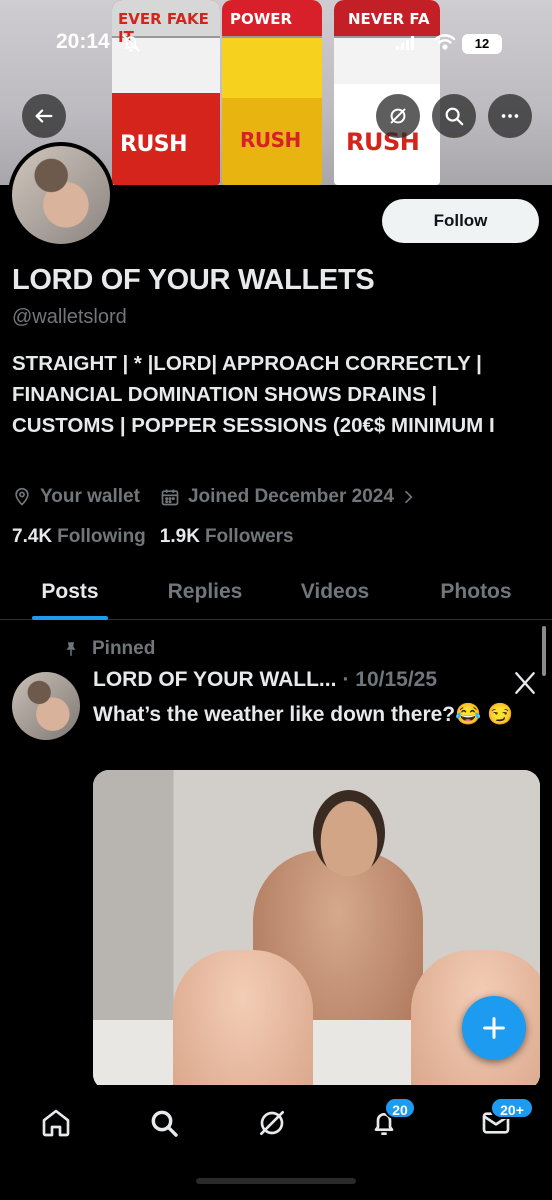 The height and width of the screenshot is (1200, 552). I want to click on nav-grok, so click(272, 1123).